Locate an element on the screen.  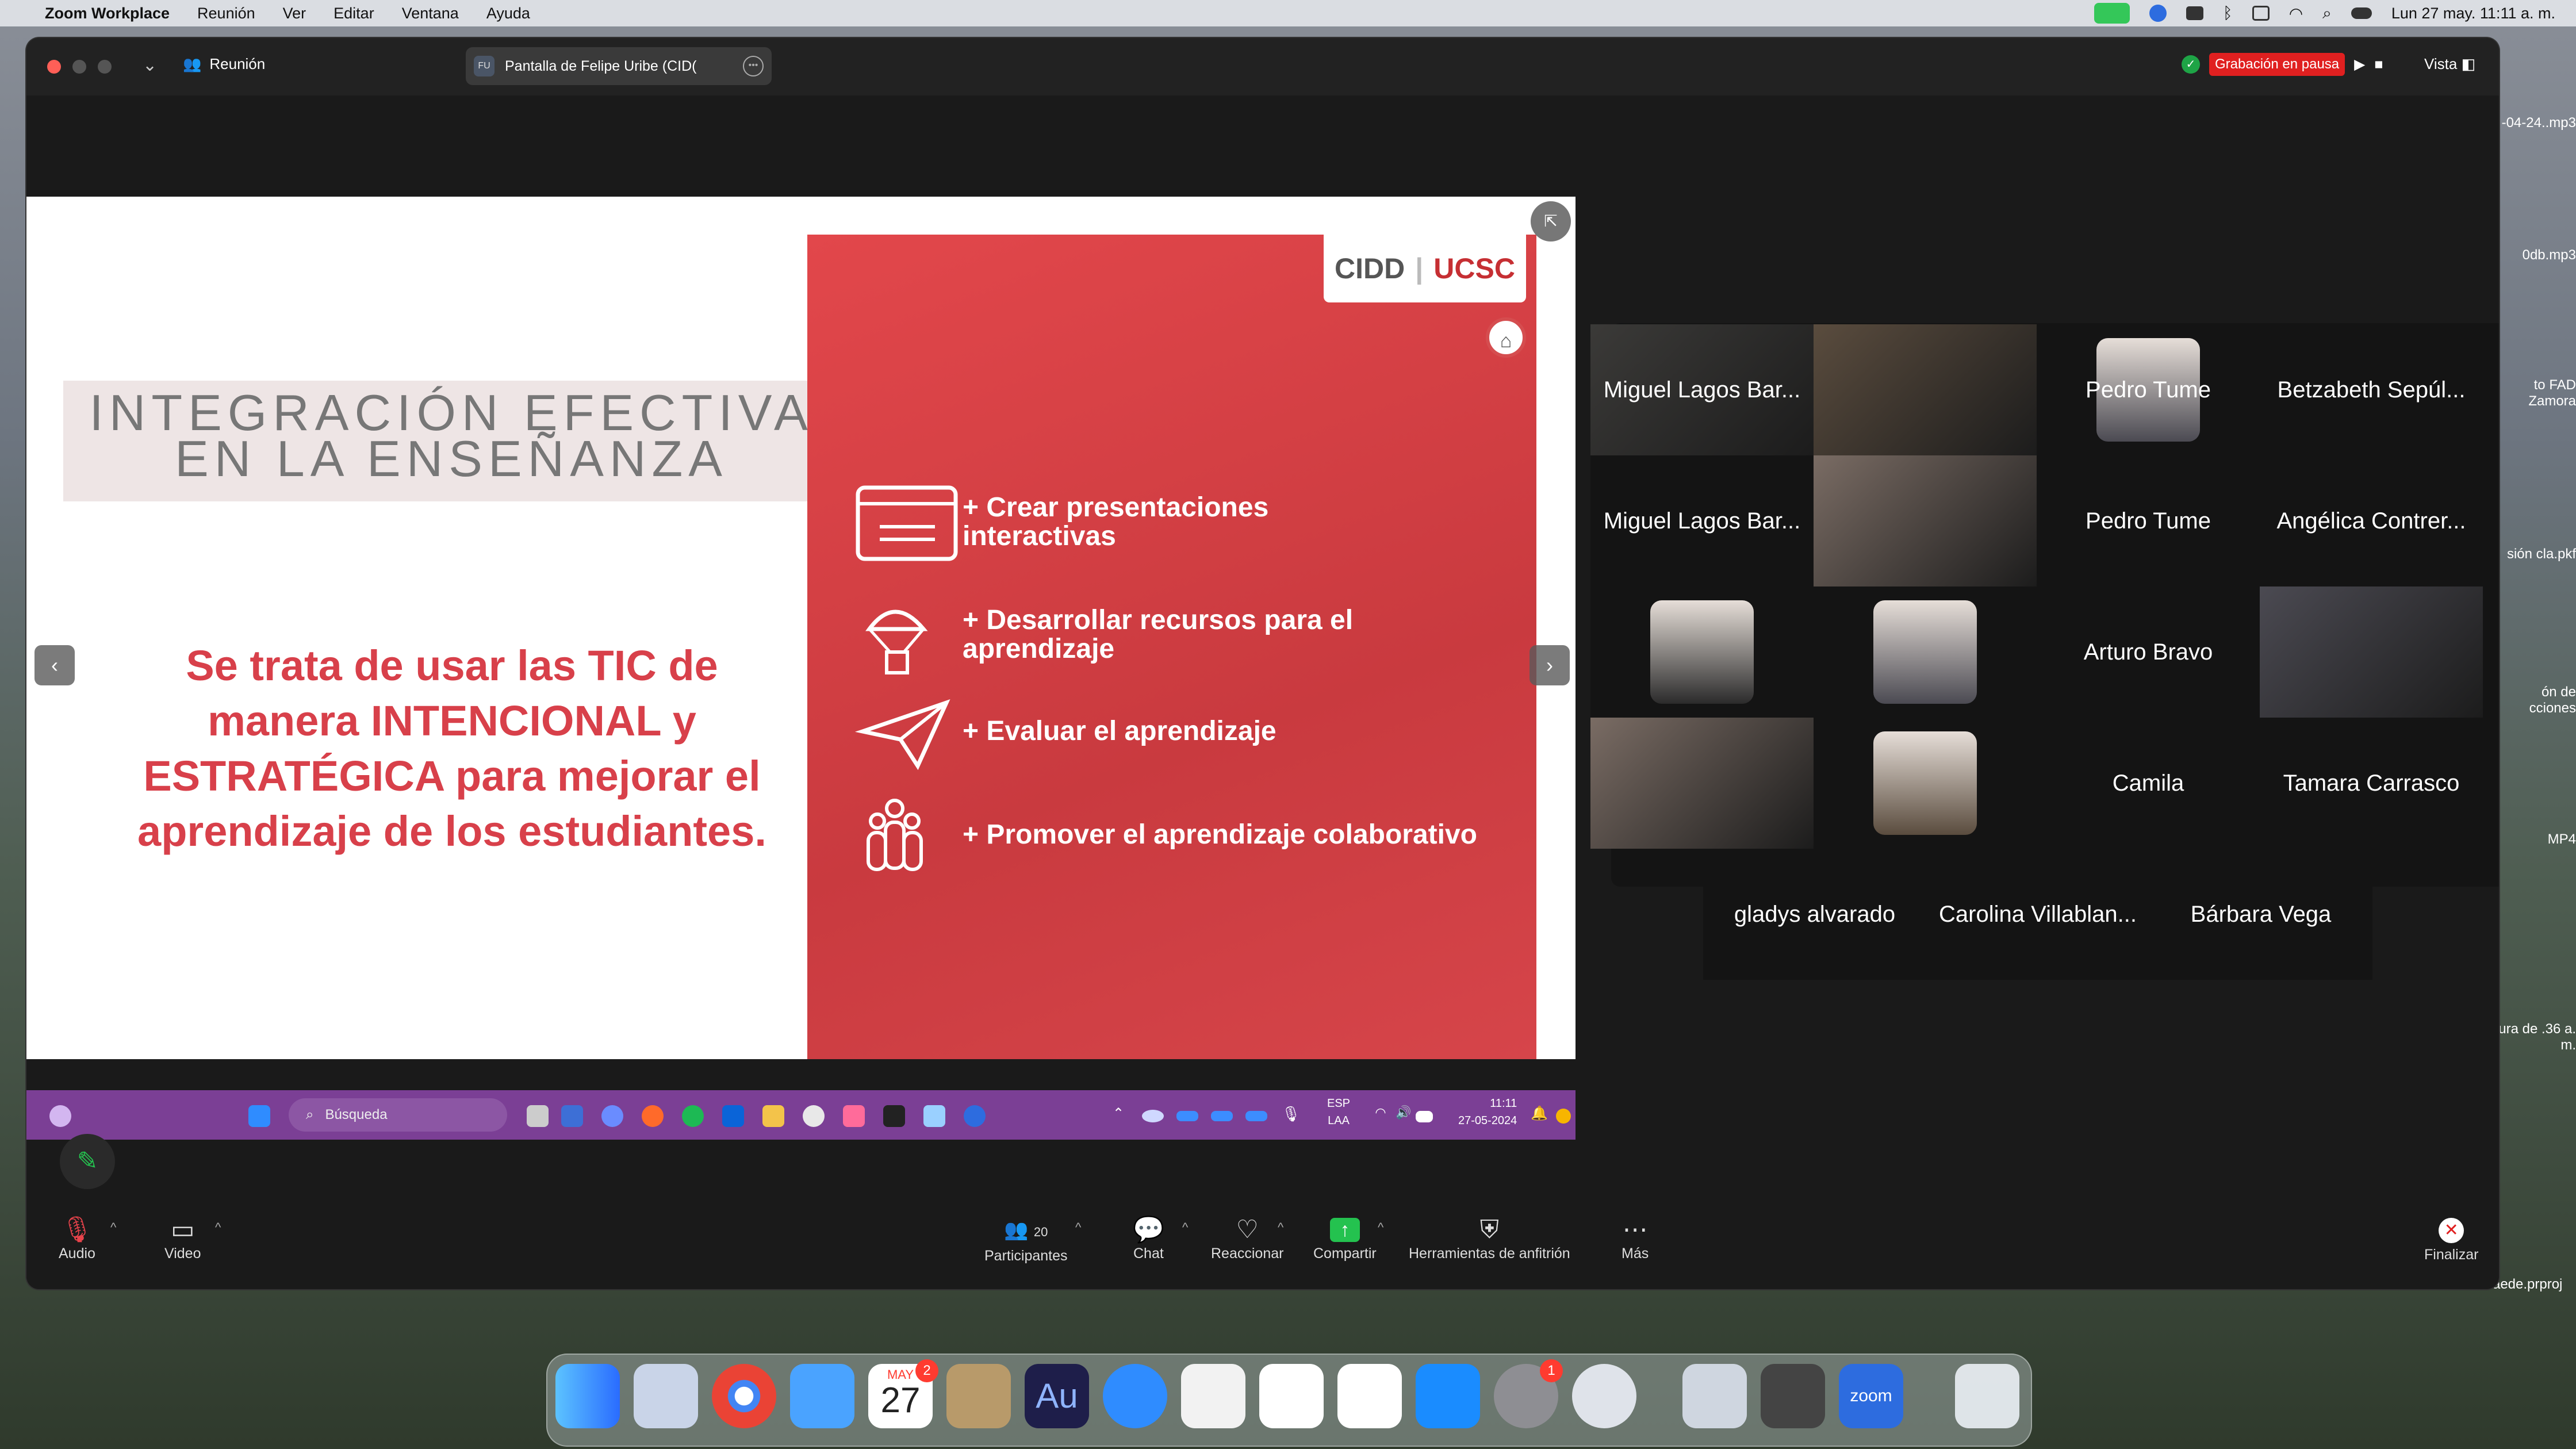
react-options-caret: ^ is located at coordinates (1280, 1227).